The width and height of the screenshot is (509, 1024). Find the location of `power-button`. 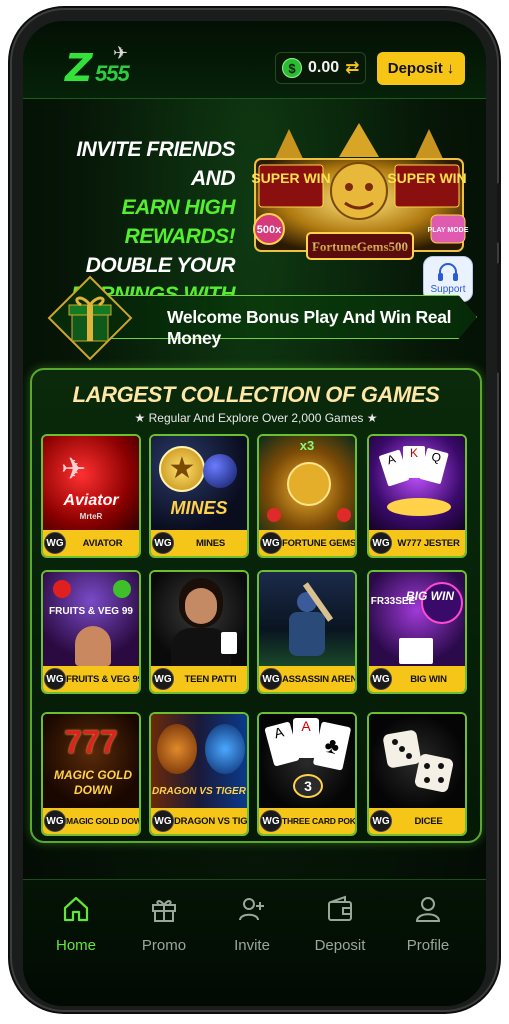

power-button is located at coordinates (499, 318).